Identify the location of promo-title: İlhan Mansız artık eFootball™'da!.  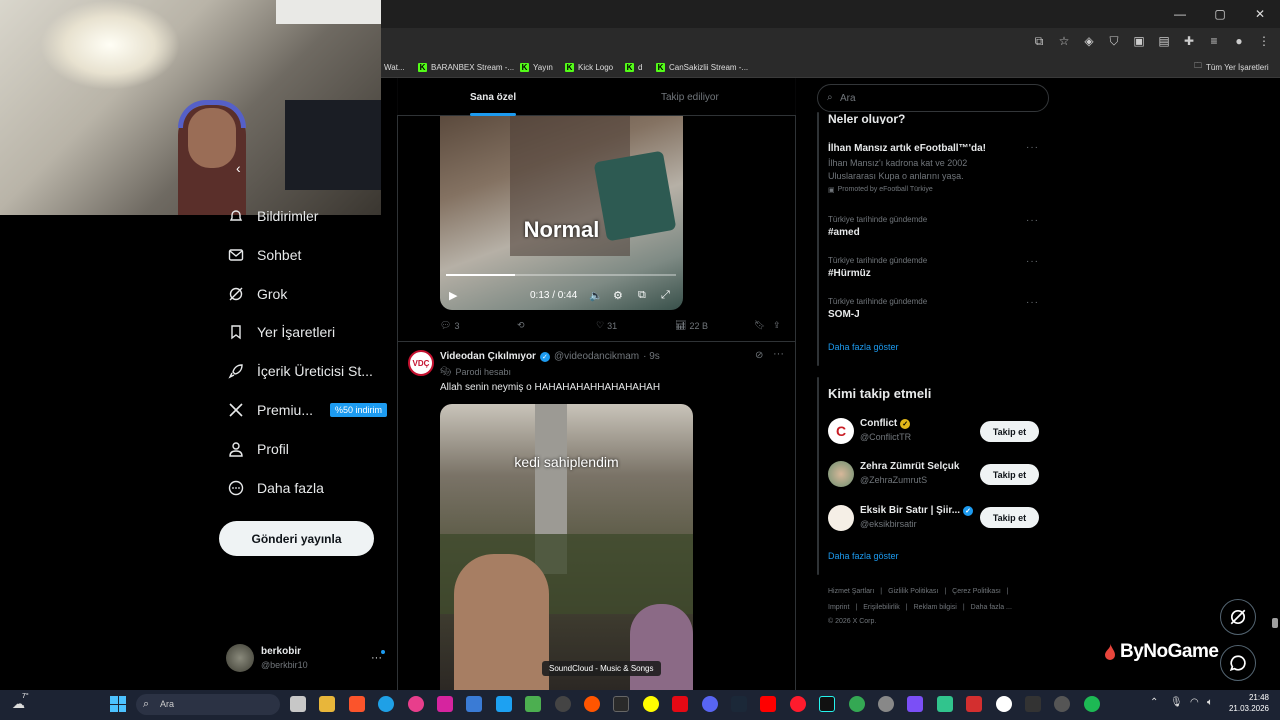
(907, 148).